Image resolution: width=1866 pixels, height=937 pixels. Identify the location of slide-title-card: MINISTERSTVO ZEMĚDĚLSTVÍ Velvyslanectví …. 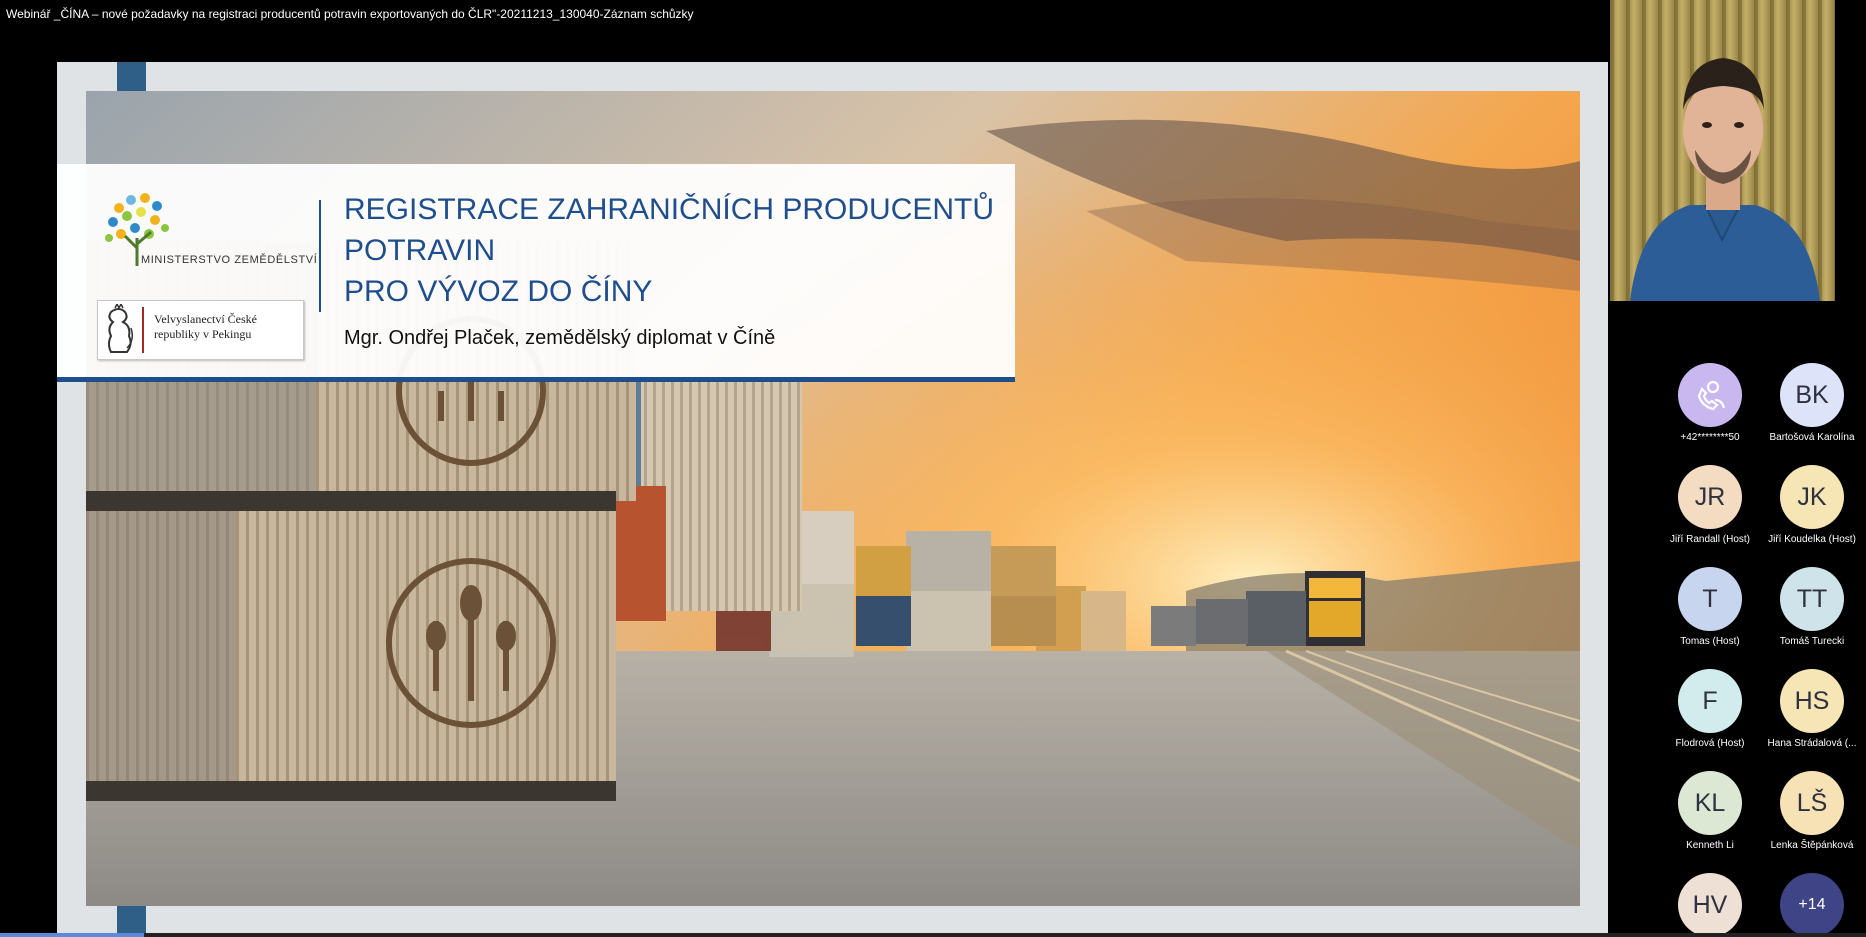
(536, 273).